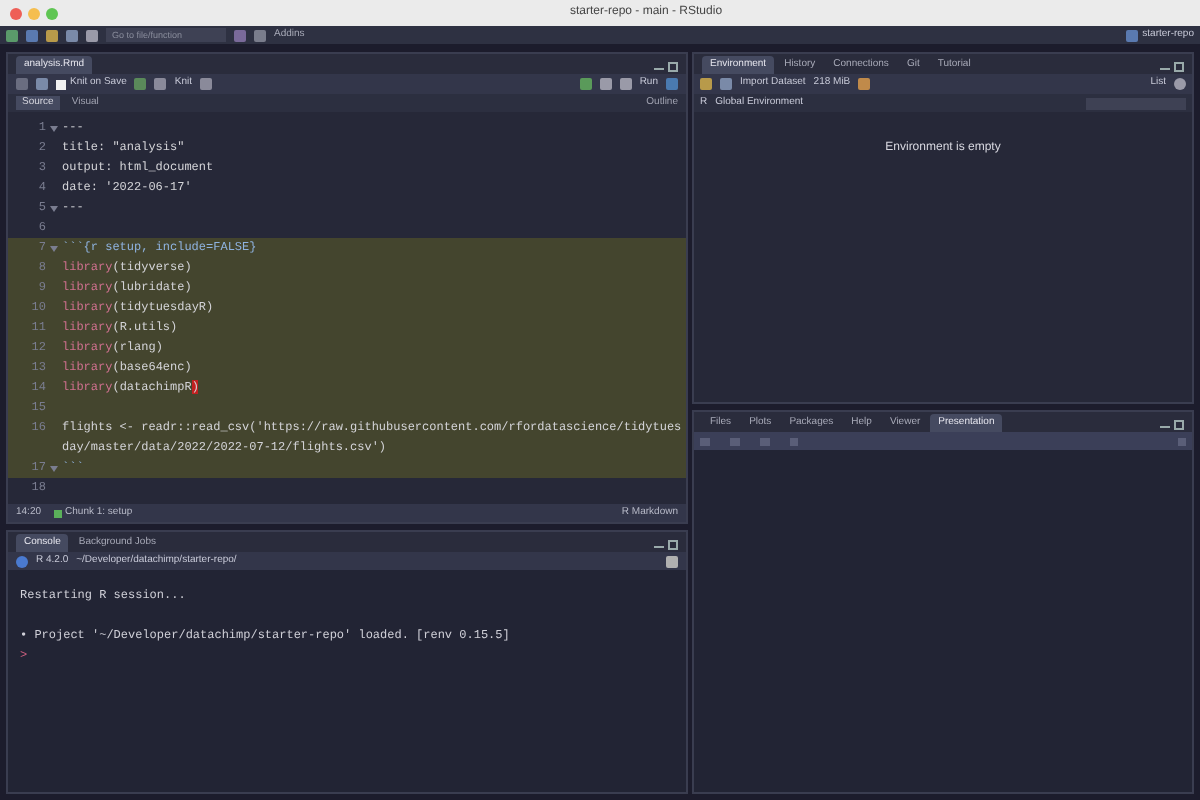 Image resolution: width=1200 pixels, height=800 pixels. Describe the element at coordinates (61, 84) in the screenshot. I see `checkbox` at that location.